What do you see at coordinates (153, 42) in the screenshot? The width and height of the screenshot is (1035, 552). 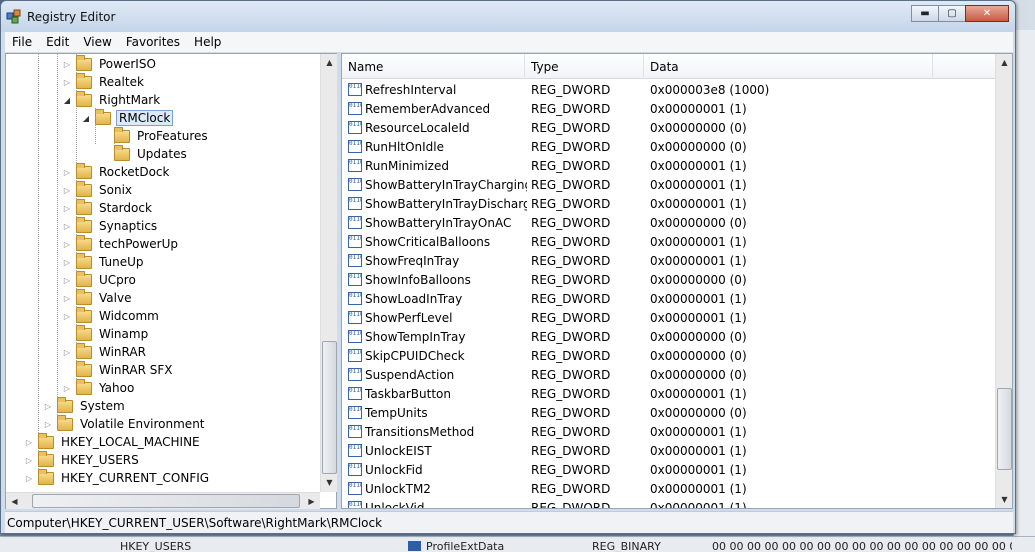 I see `menu-favorites: Favorites` at bounding box center [153, 42].